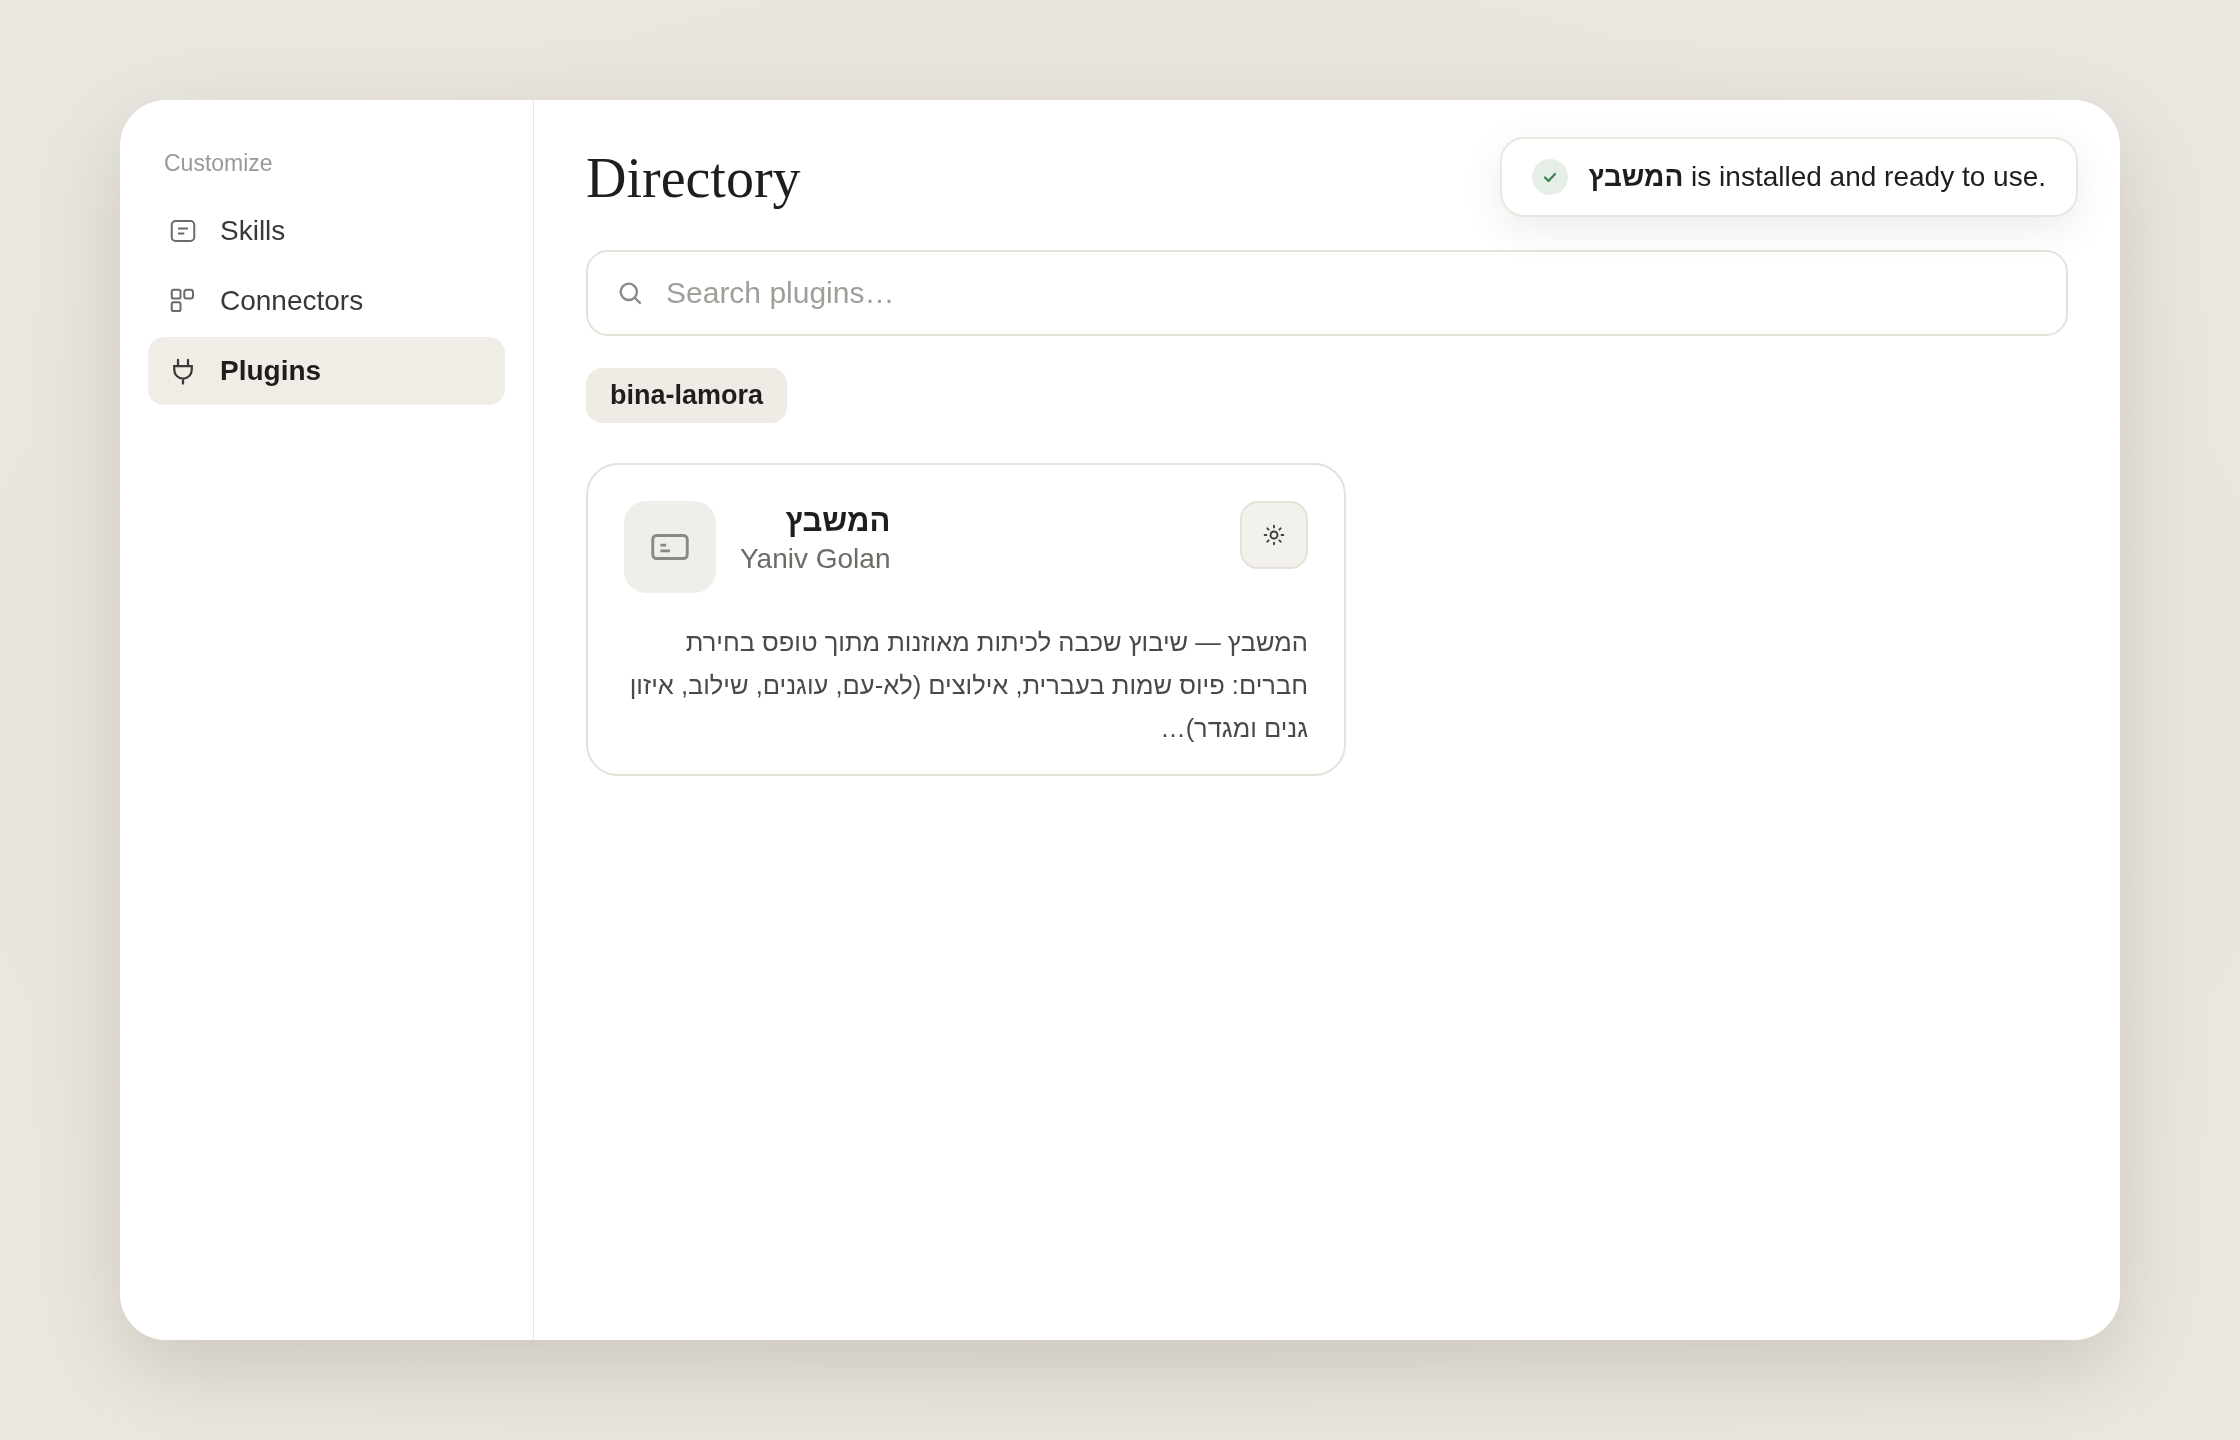 This screenshot has width=2240, height=1440. What do you see at coordinates (670, 547) in the screenshot?
I see `plugin-icon` at bounding box center [670, 547].